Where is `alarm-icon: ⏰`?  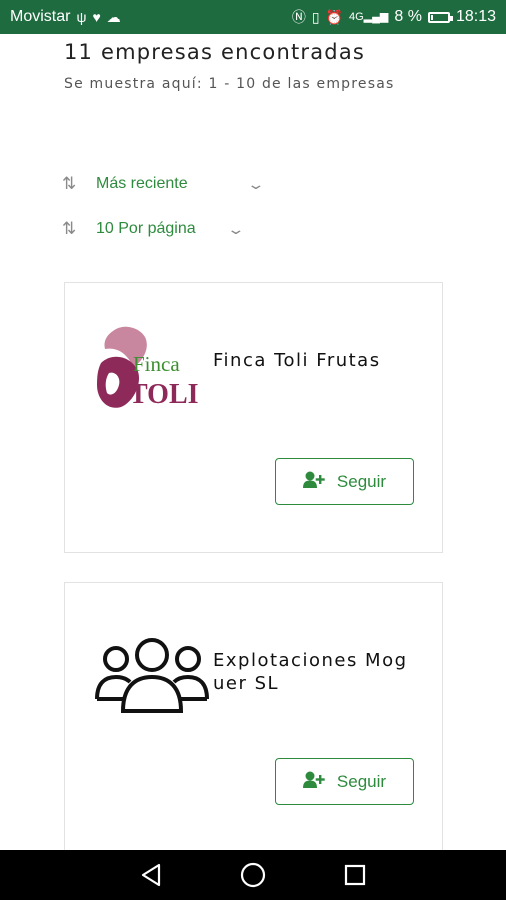 alarm-icon: ⏰ is located at coordinates (334, 17).